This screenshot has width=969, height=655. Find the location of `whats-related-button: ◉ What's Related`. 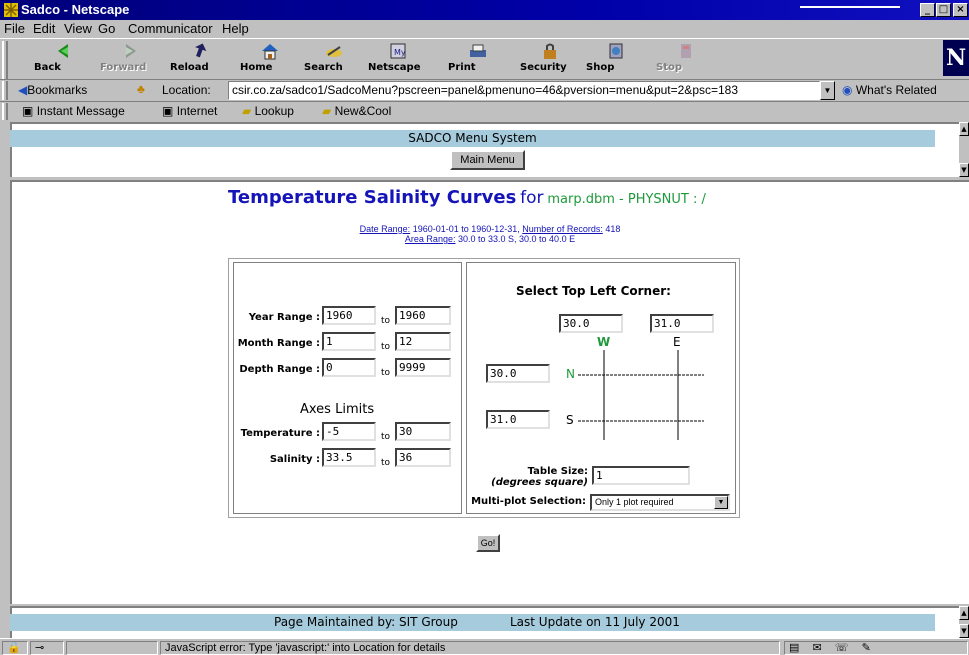

whats-related-button: ◉ What's Related is located at coordinates (889, 90).